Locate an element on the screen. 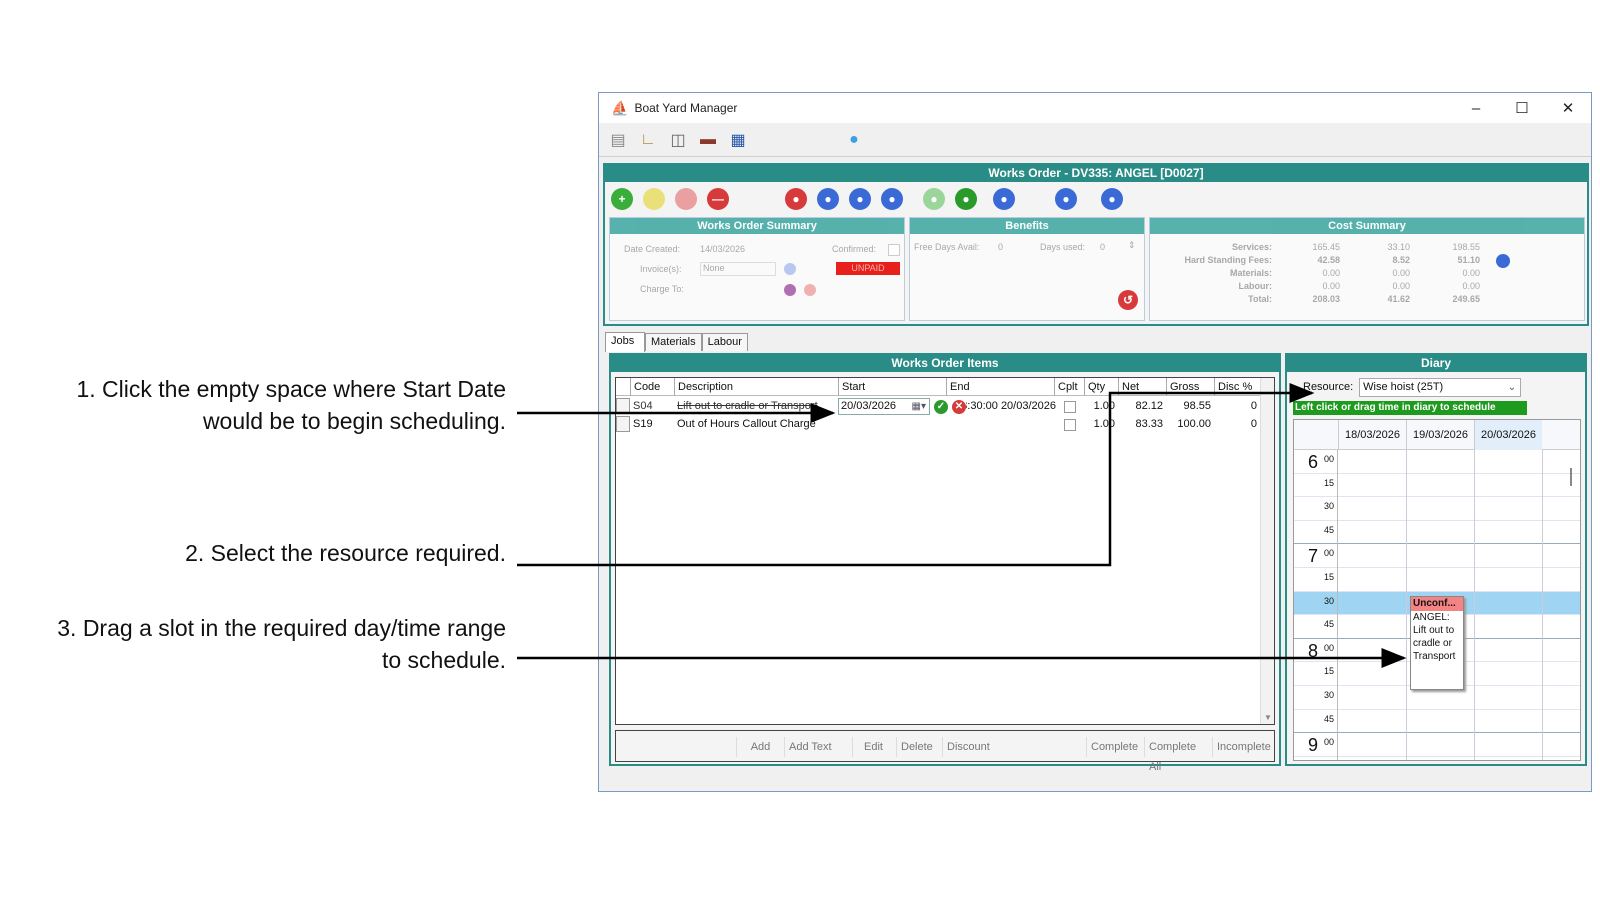  blue-action-icon-1: ● is located at coordinates (828, 199).